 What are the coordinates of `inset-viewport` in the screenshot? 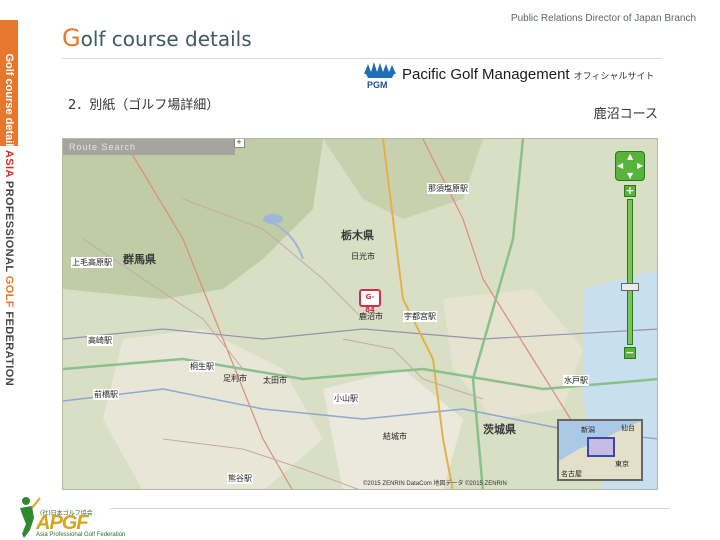 It's located at (601, 447).